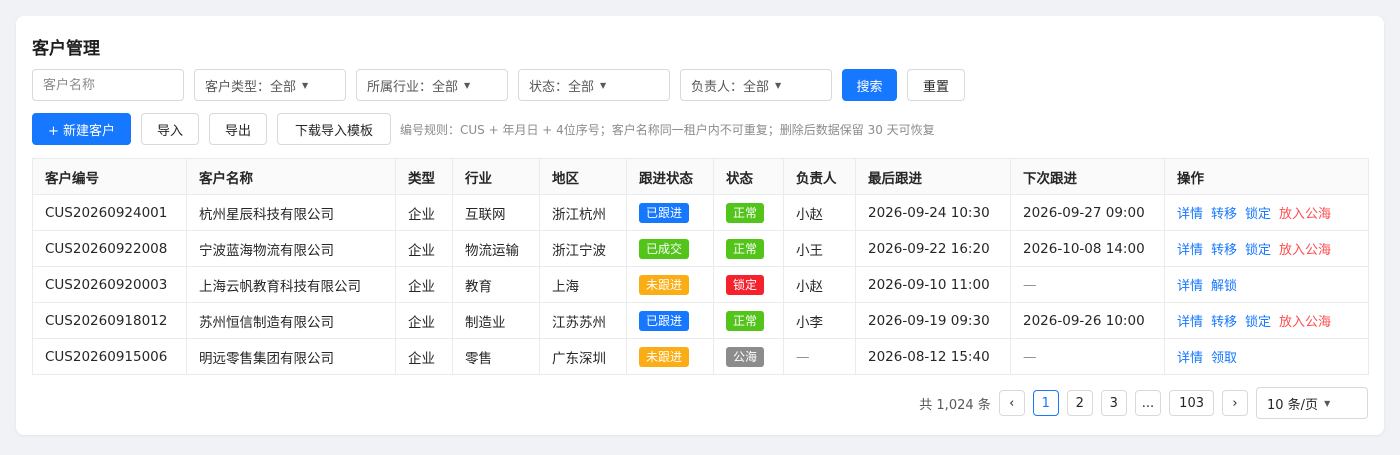 This screenshot has width=1400, height=455. Describe the element at coordinates (819, 356) in the screenshot. I see `cell-owner: —` at that location.